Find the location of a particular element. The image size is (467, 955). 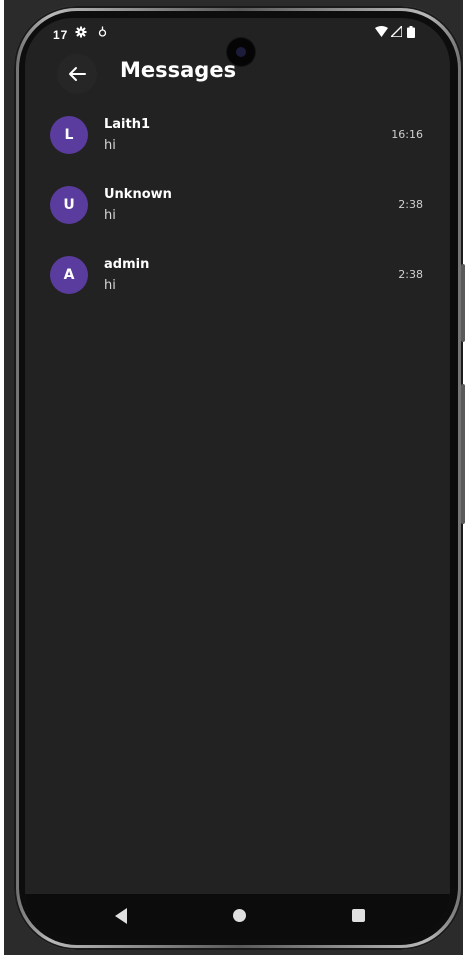

system-navigation-bar is located at coordinates (237, 916).